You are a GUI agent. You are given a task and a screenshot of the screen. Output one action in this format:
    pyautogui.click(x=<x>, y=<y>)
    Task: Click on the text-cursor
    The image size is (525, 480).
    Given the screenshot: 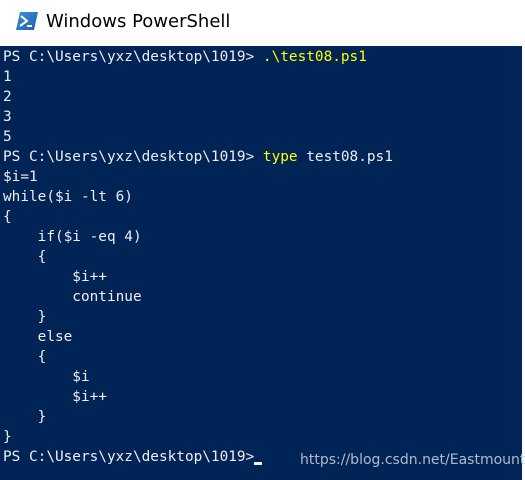 What is the action you would take?
    pyautogui.click(x=258, y=463)
    